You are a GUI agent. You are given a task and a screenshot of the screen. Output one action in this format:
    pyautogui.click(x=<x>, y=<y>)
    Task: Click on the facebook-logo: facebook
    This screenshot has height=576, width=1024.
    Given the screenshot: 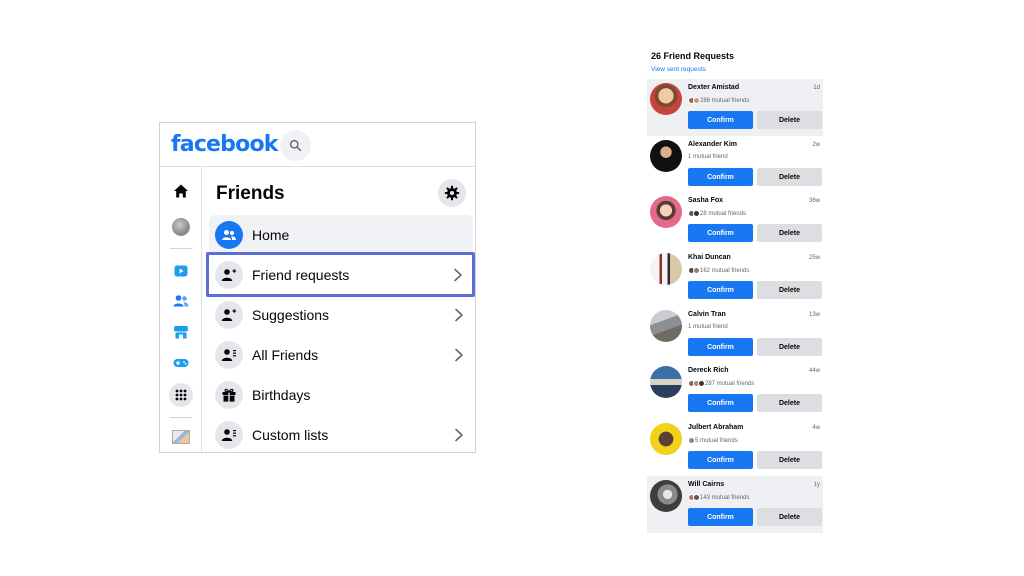 What is the action you would take?
    pyautogui.click(x=224, y=144)
    